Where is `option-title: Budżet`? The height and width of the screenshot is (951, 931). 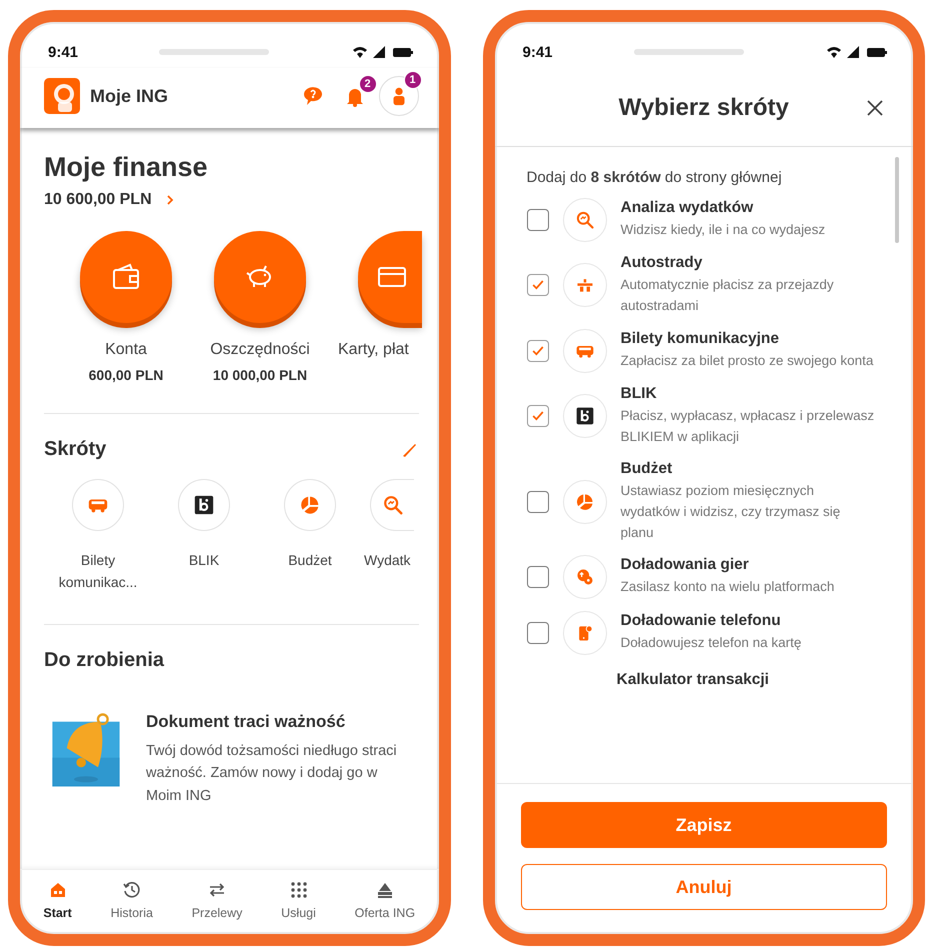
option-title: Budżet is located at coordinates (647, 469).